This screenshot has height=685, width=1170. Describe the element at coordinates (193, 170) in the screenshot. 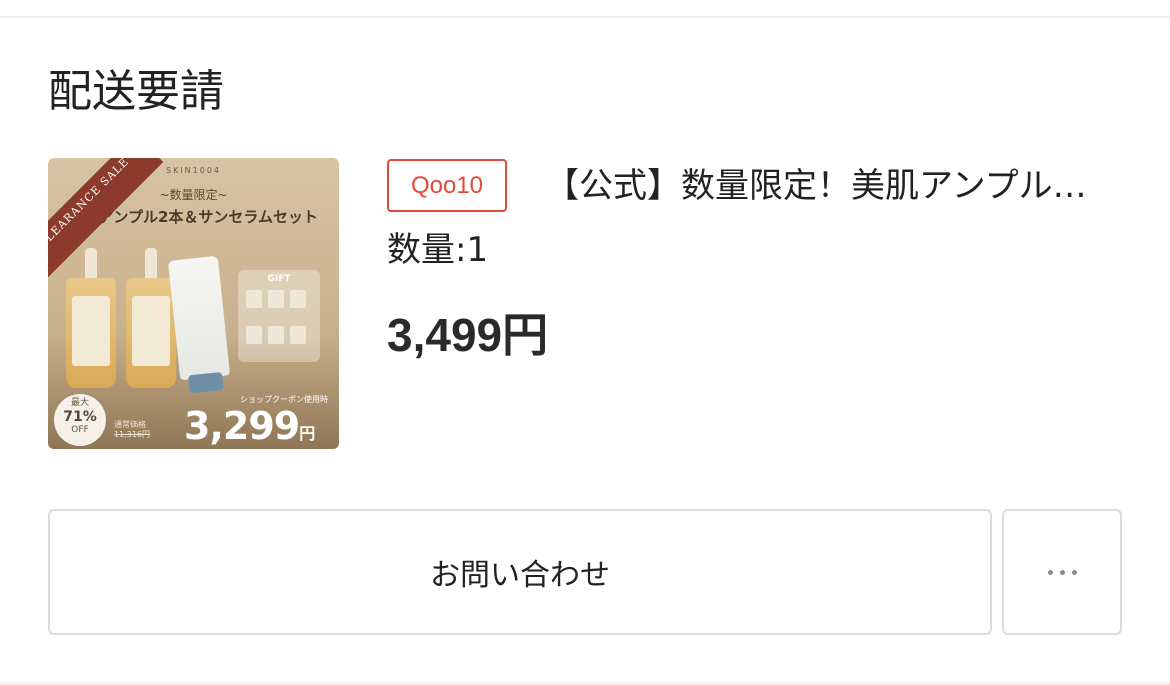

I see `thumbnail-brand: SKIN1004` at that location.